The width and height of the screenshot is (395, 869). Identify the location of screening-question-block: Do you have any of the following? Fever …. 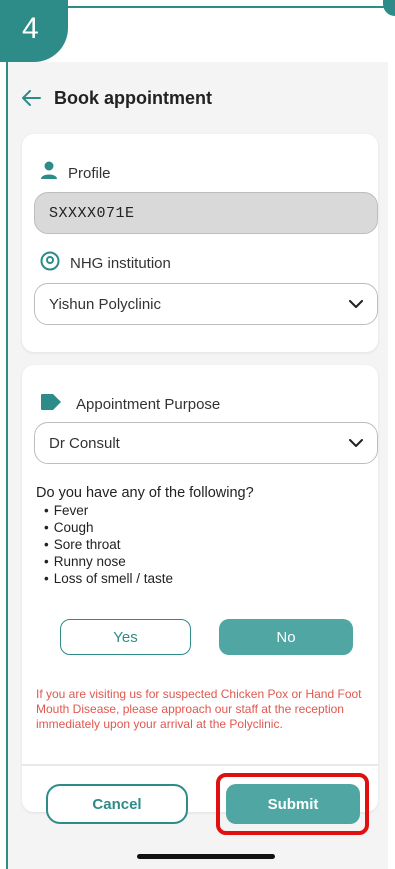
(206, 536).